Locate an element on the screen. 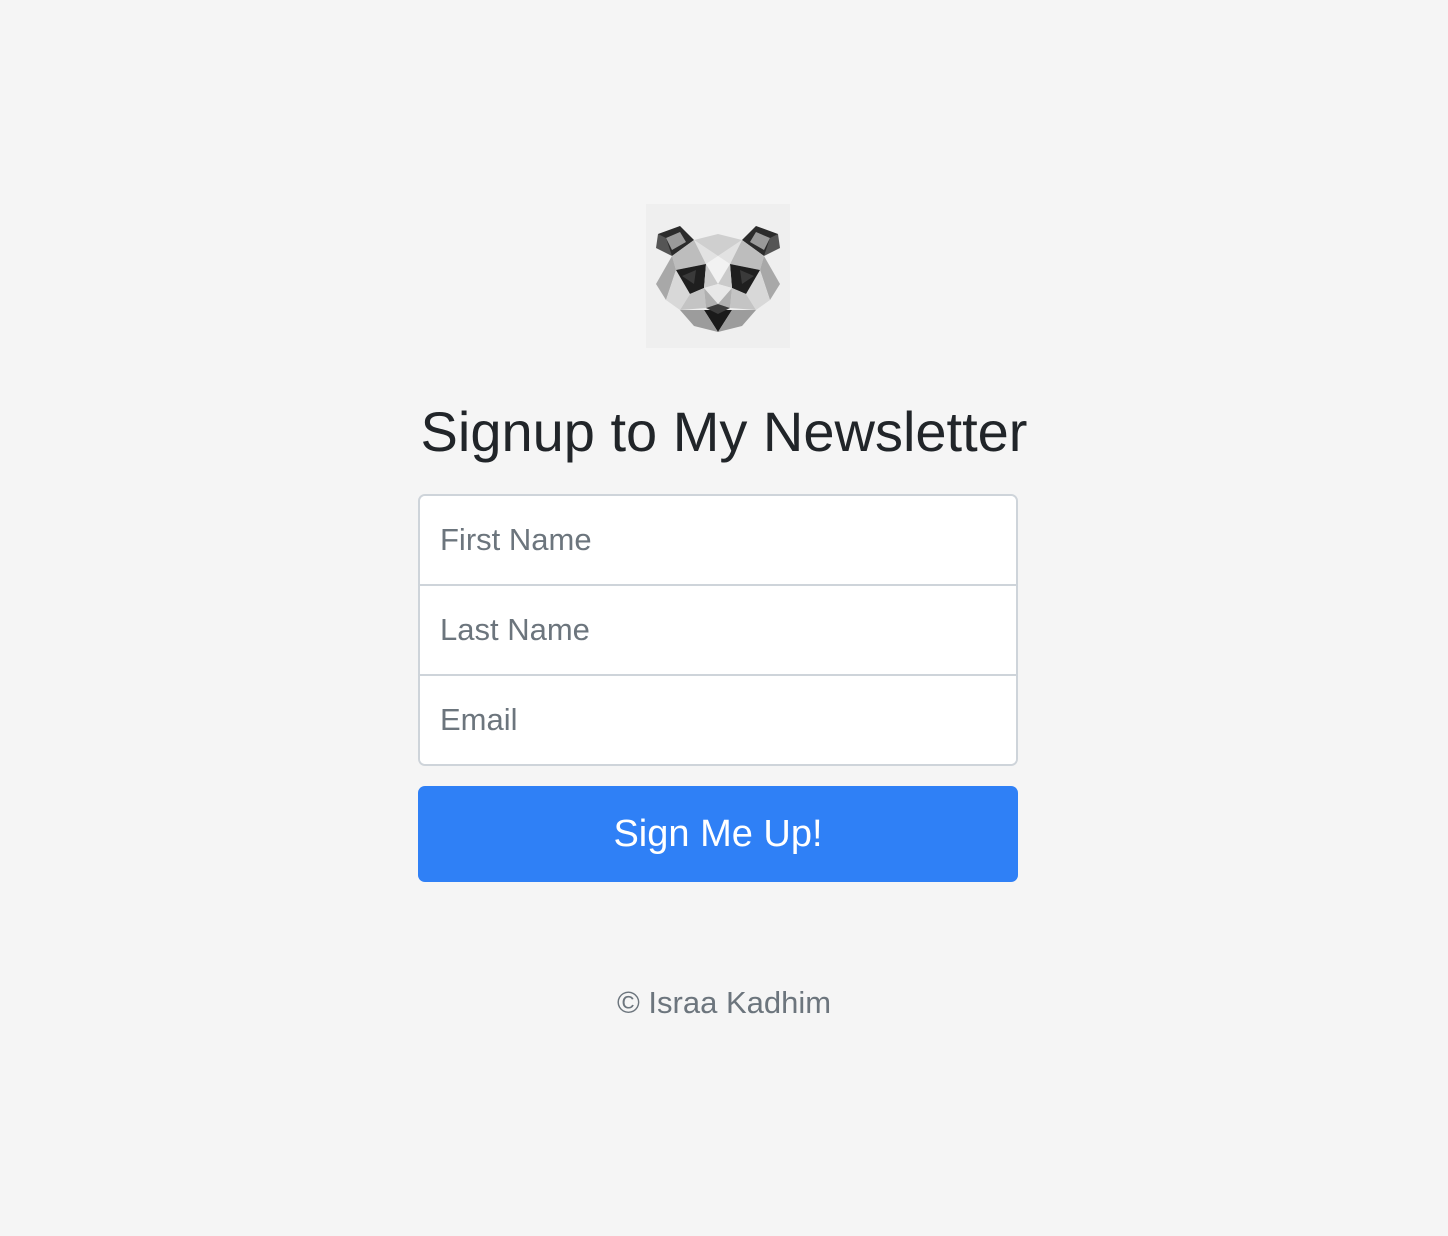 The image size is (1448, 1236). email-field is located at coordinates (718, 720).